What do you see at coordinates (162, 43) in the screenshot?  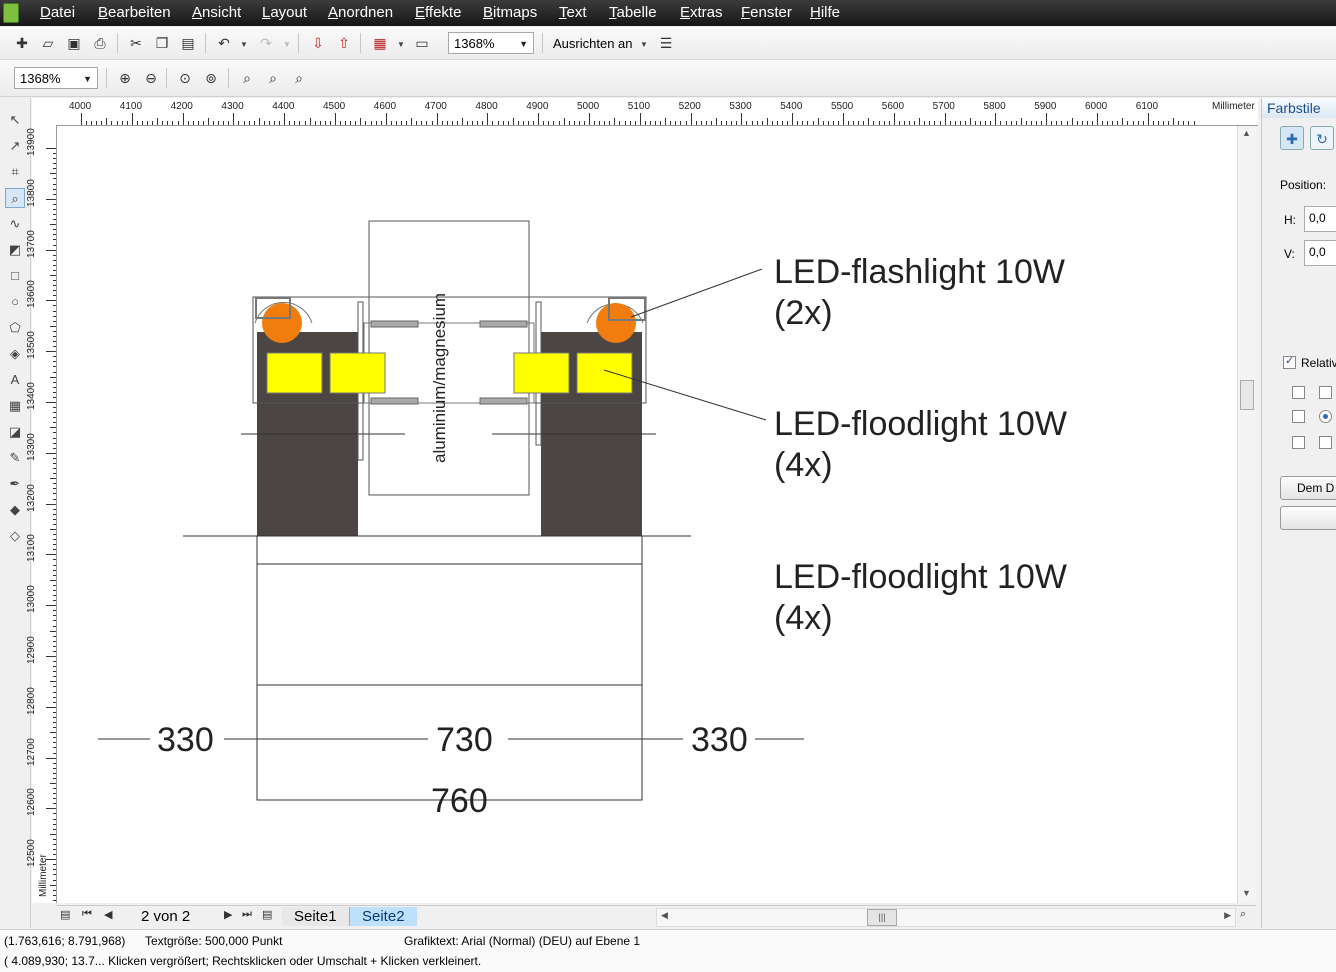 I see `copy-icon: ❐` at bounding box center [162, 43].